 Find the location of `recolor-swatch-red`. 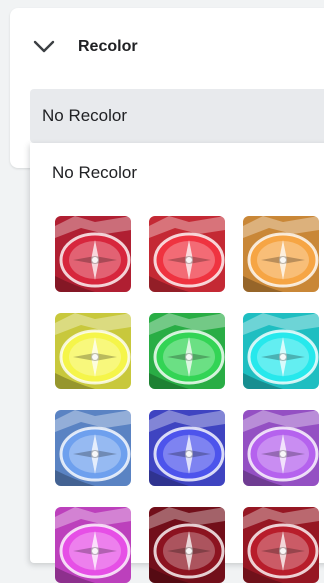

recolor-swatch-red is located at coordinates (187, 254).